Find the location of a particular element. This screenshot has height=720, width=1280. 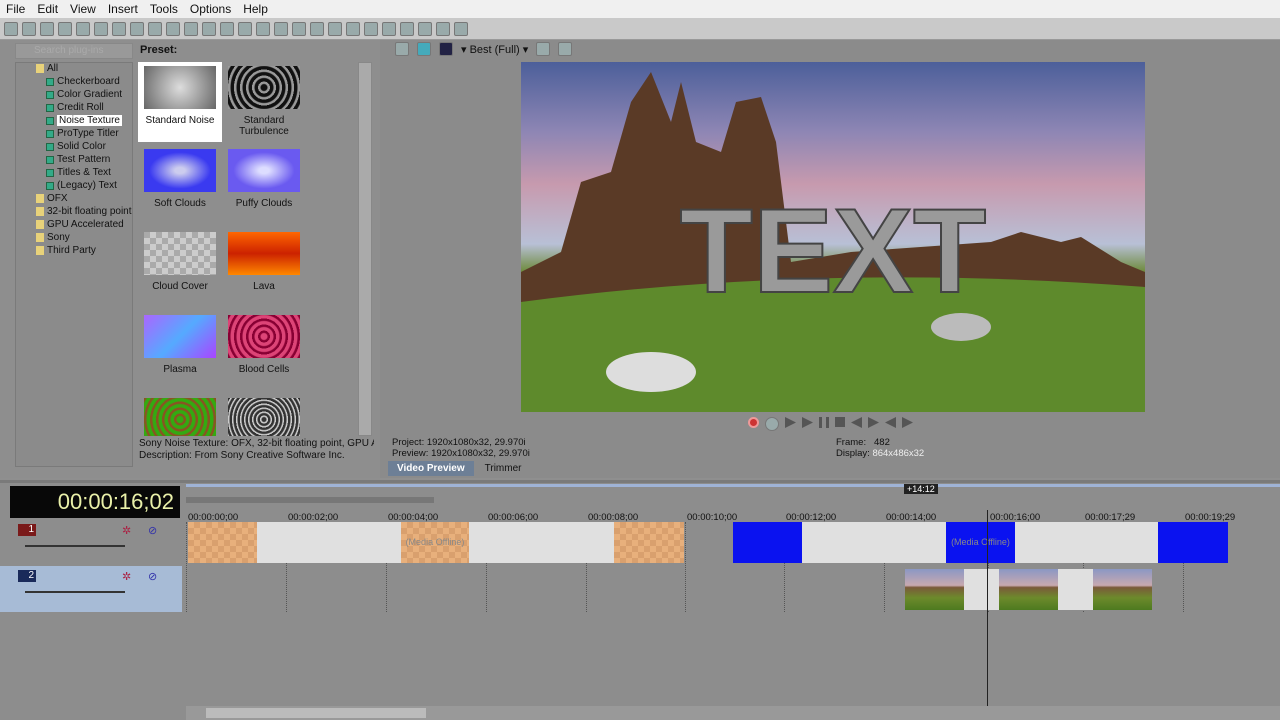

record-button is located at coordinates (753, 422).